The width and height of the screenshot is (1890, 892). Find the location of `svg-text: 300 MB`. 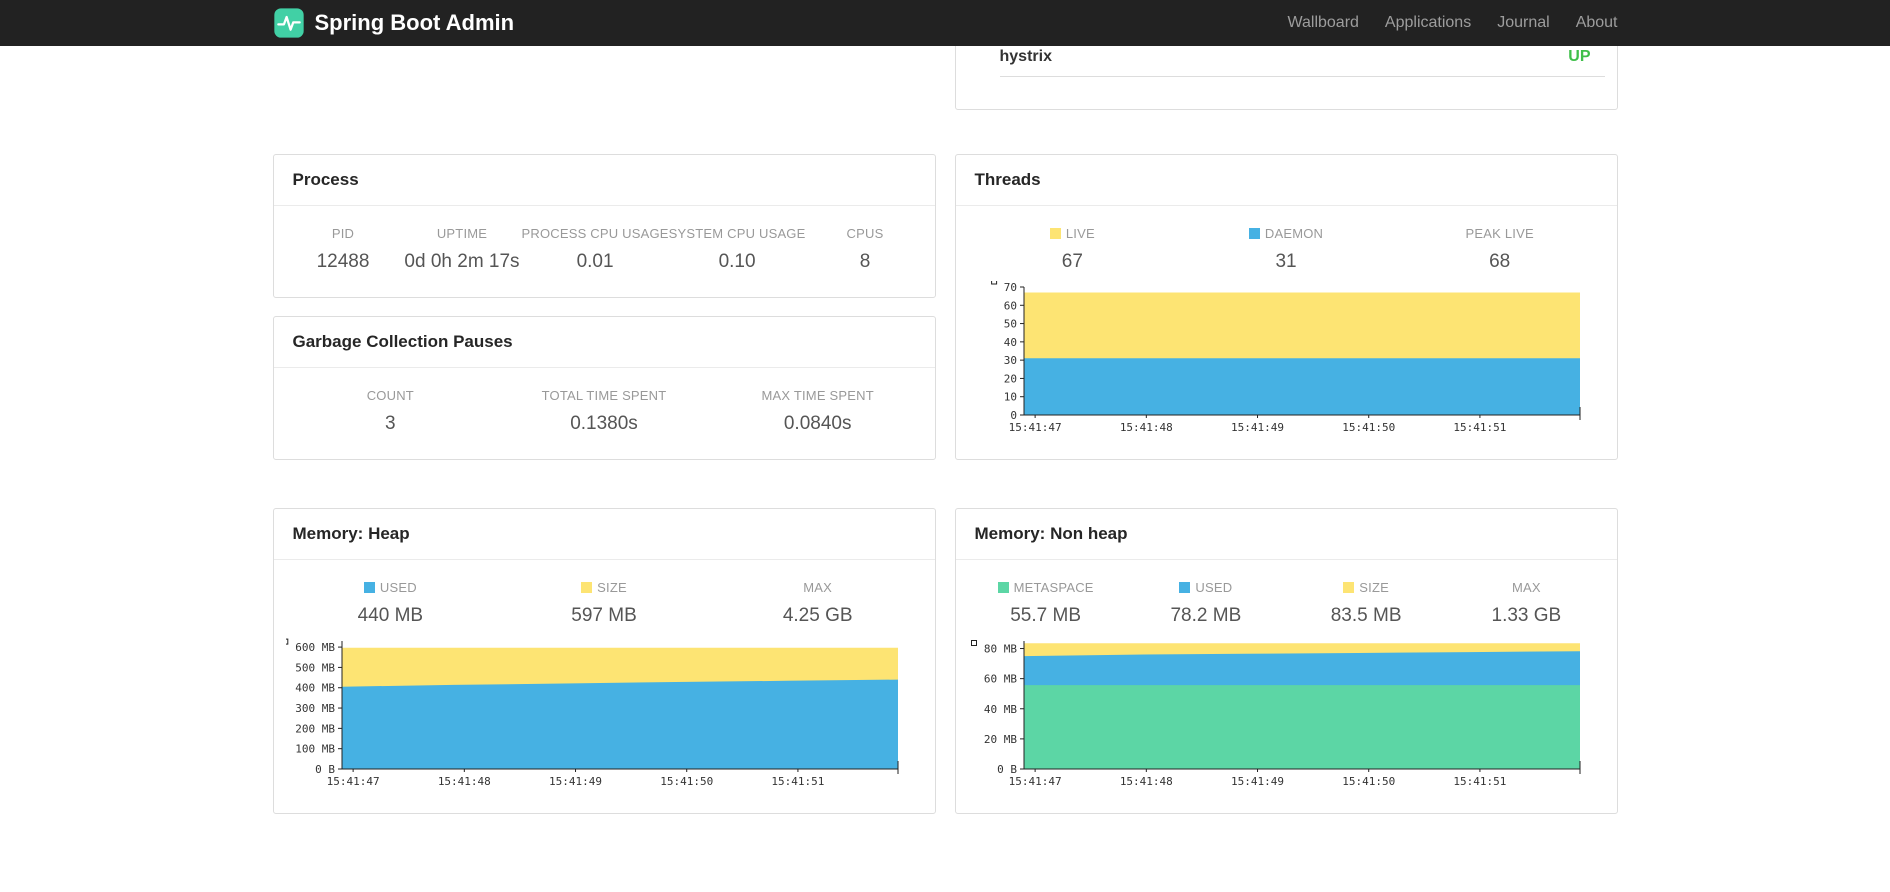

svg-text: 300 MB is located at coordinates (315, 708).